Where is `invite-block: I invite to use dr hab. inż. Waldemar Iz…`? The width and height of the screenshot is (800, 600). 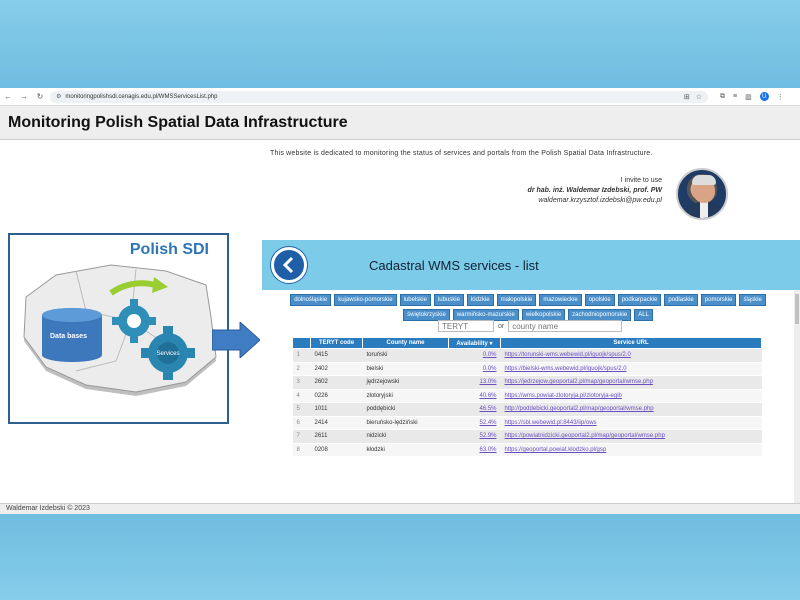
invite-block: I invite to use dr hab. inż. Waldemar Iz… is located at coordinates (551, 191).